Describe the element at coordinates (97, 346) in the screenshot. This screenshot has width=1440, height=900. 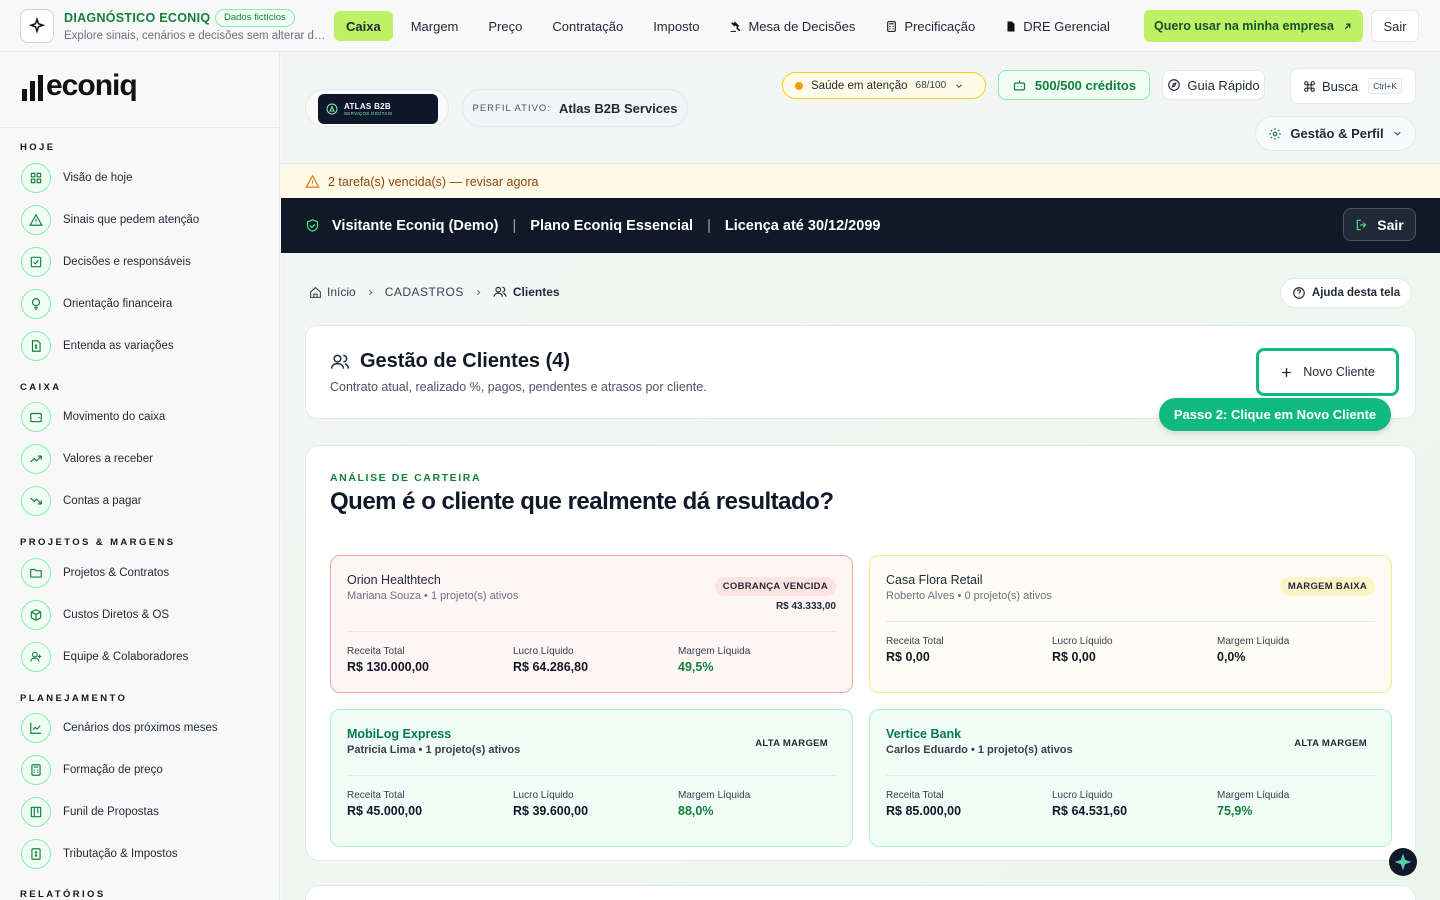
I see `sidebar-item-variacoes: Entenda as variações` at that location.